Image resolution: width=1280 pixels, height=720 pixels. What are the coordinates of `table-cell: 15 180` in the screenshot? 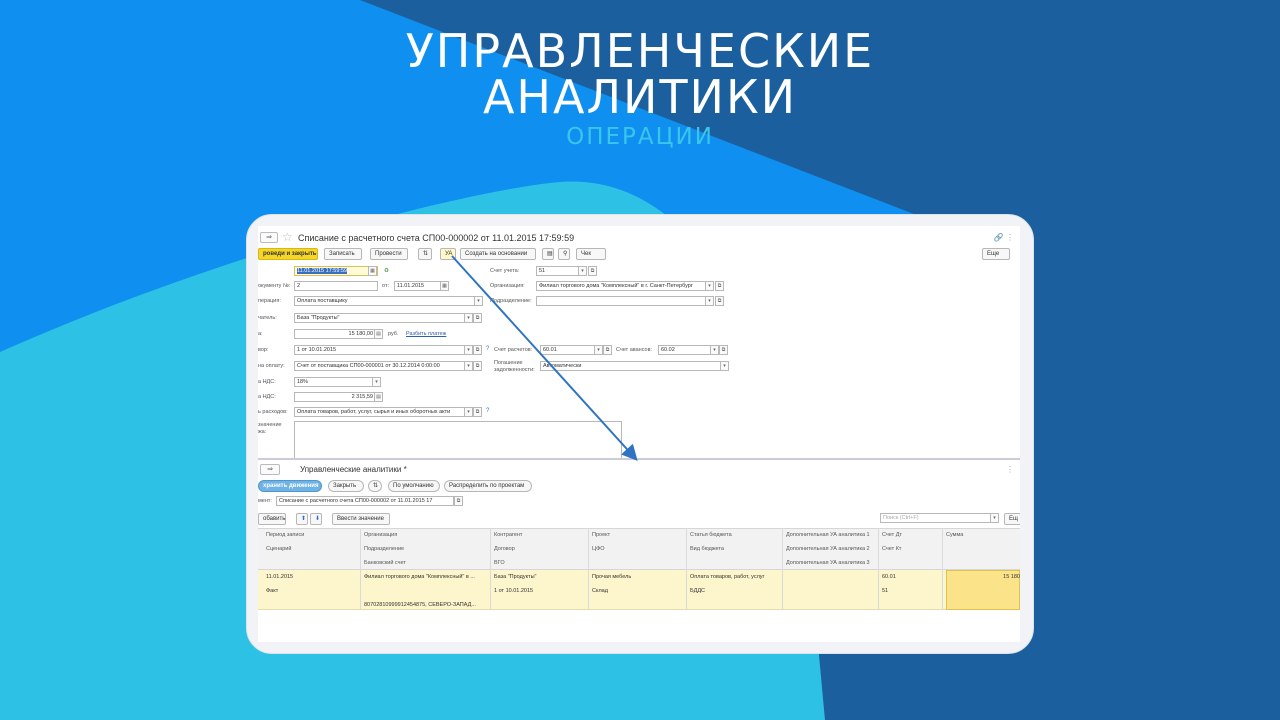 It's located at (1011, 577).